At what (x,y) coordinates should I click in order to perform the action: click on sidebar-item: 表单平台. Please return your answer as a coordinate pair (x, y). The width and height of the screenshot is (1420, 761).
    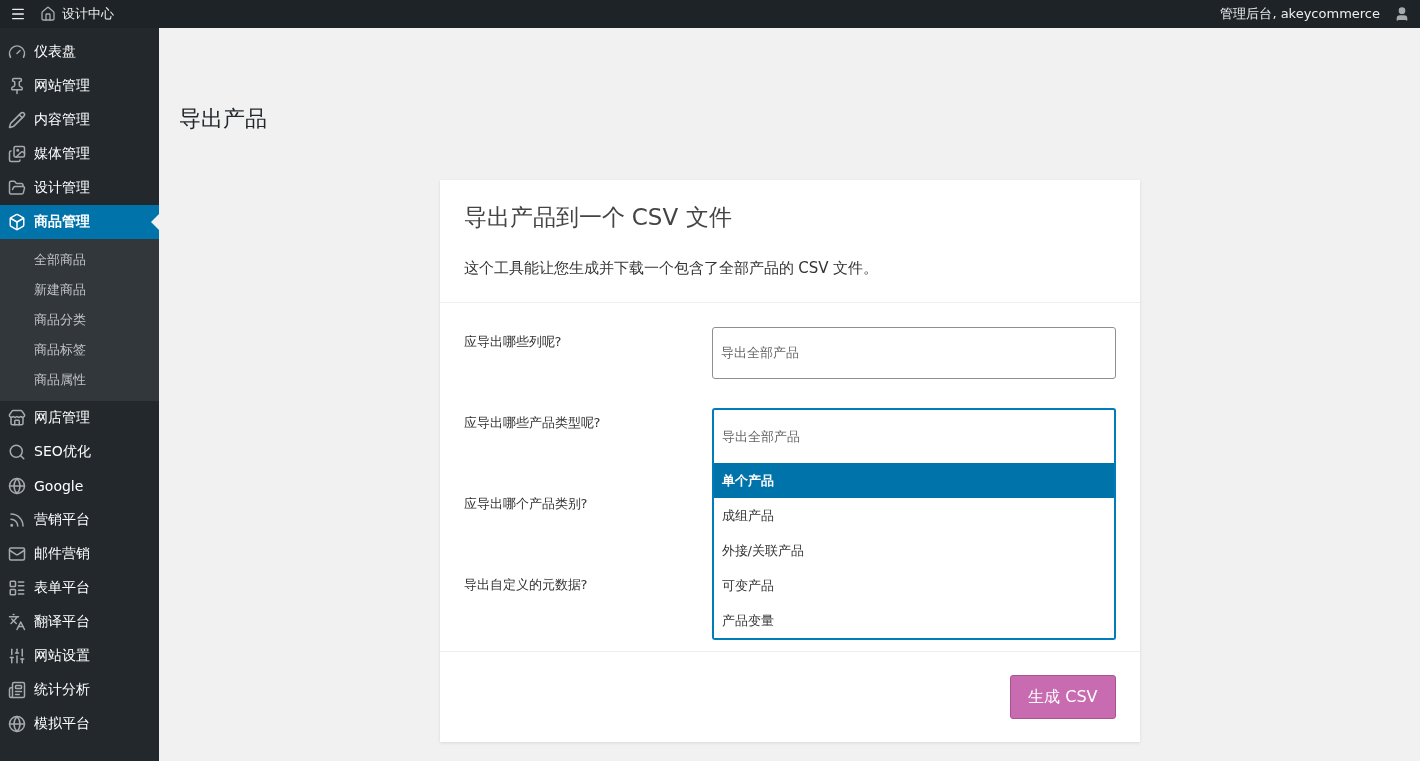
    Looking at the image, I should click on (79, 588).